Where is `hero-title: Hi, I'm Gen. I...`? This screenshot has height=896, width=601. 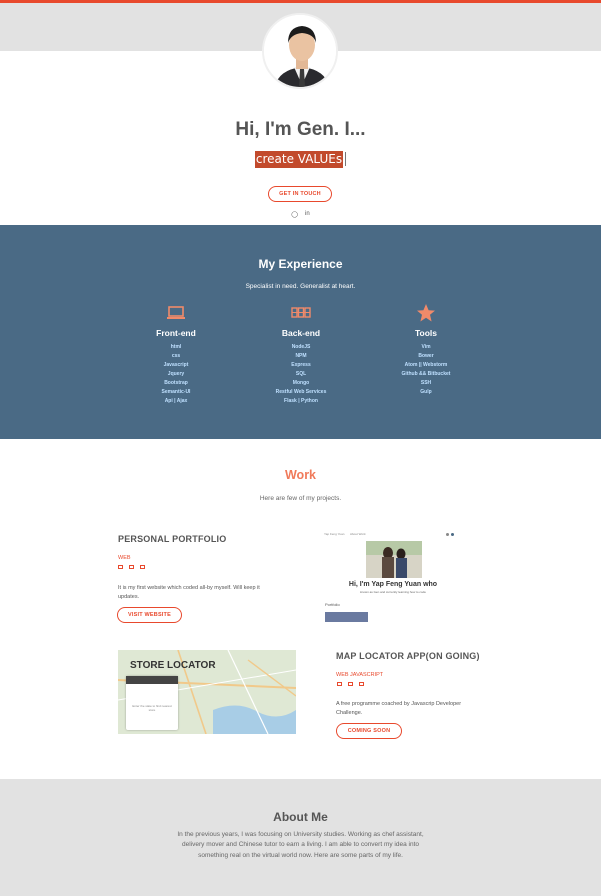
hero-title: Hi, I'm Gen. I... is located at coordinates (300, 129).